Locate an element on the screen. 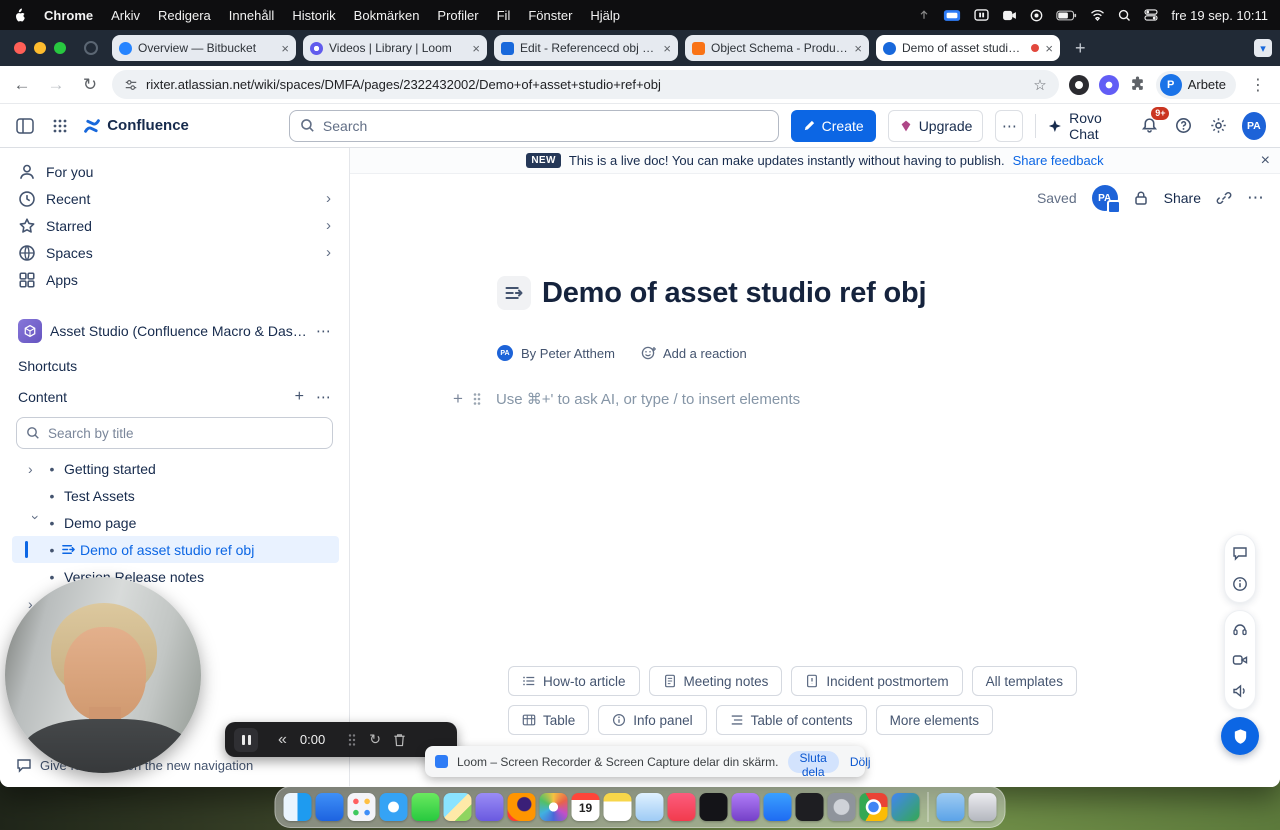 Image resolution: width=1280 pixels, height=830 pixels. element-table: Table is located at coordinates (549, 720).